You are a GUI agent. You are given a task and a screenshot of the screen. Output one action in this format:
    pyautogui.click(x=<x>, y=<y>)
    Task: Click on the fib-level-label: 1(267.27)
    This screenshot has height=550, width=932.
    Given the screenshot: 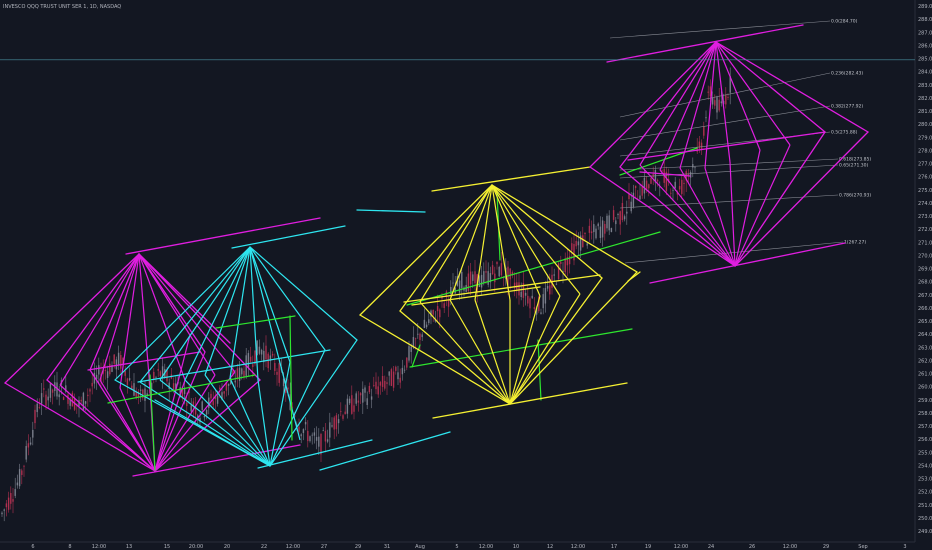 What is the action you would take?
    pyautogui.click(x=855, y=243)
    